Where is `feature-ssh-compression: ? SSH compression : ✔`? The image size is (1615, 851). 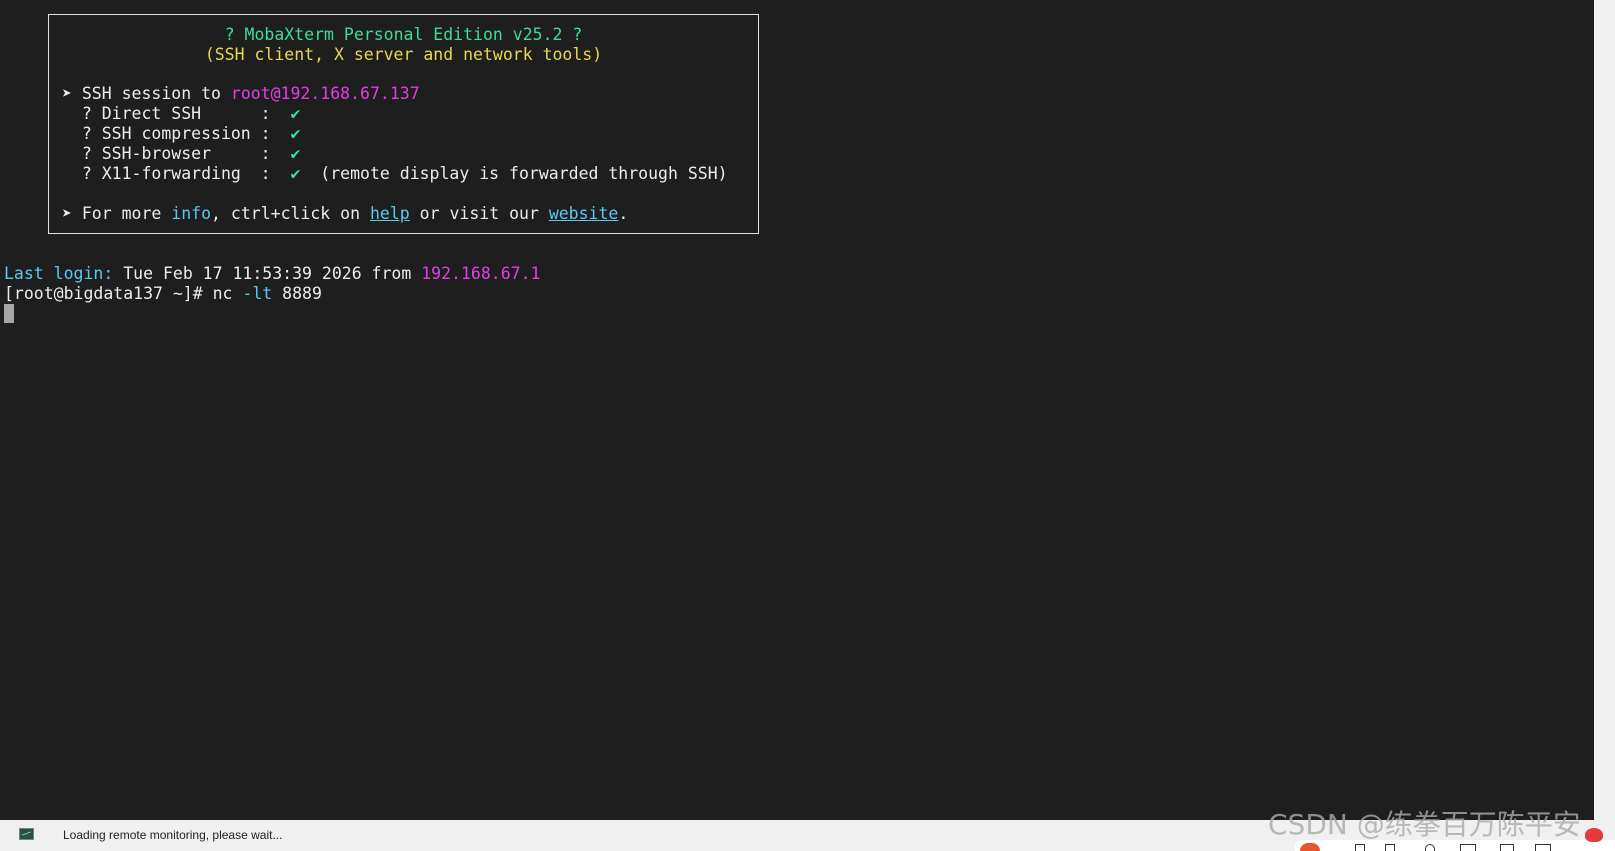
feature-ssh-compression: ? SSH compression : ✔ is located at coordinates (181, 134).